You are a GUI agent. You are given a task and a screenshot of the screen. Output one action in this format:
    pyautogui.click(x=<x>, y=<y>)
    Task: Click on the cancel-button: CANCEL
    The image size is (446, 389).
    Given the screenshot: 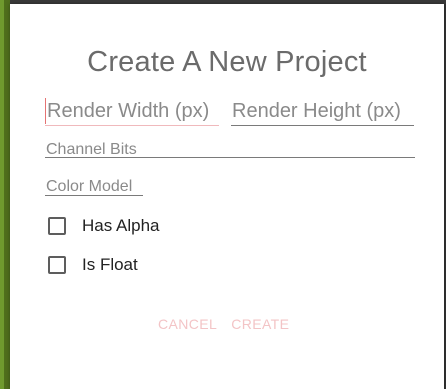 What is the action you would take?
    pyautogui.click(x=187, y=324)
    